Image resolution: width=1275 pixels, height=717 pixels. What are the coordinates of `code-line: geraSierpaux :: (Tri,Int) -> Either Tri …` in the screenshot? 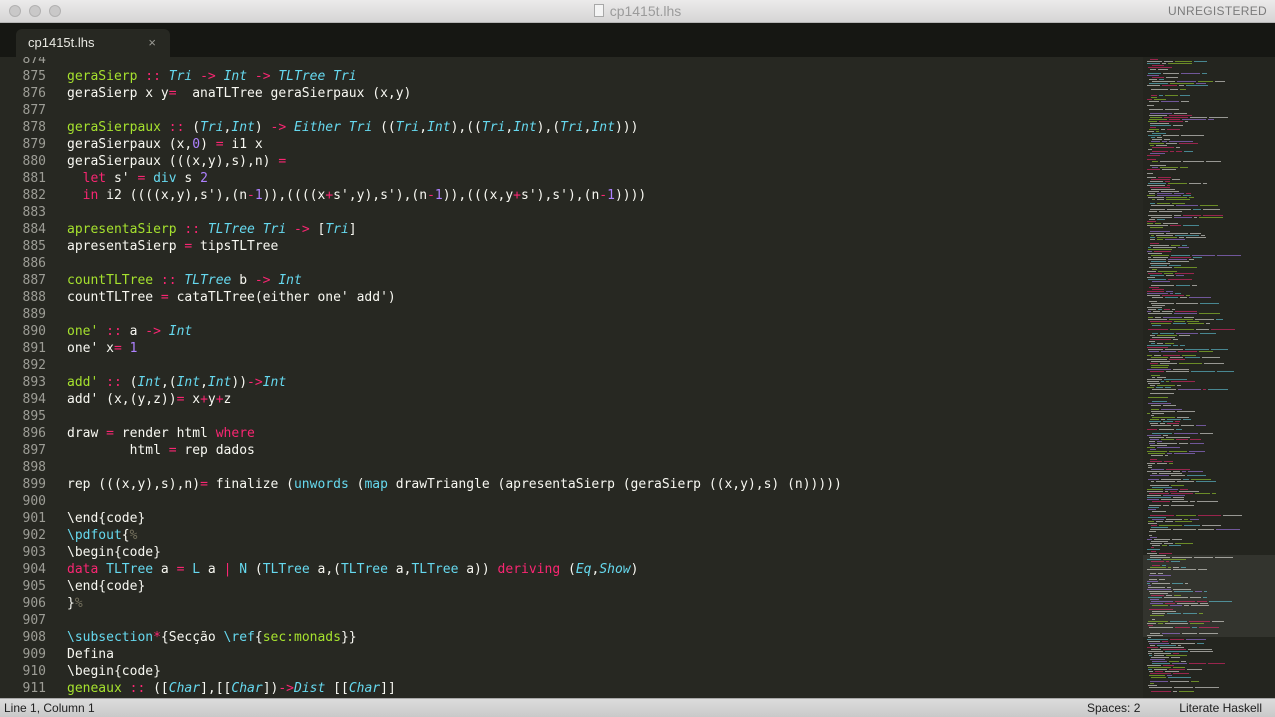 It's located at (352, 127).